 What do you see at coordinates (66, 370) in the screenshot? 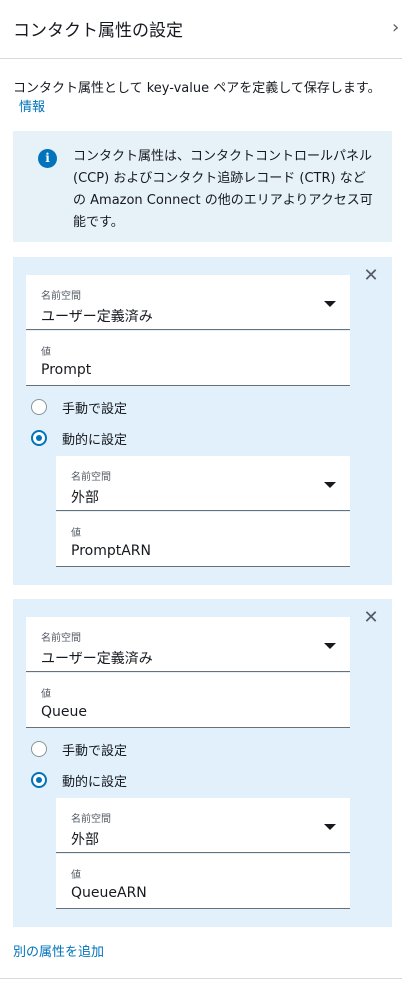
I see `value-text: Prompt` at bounding box center [66, 370].